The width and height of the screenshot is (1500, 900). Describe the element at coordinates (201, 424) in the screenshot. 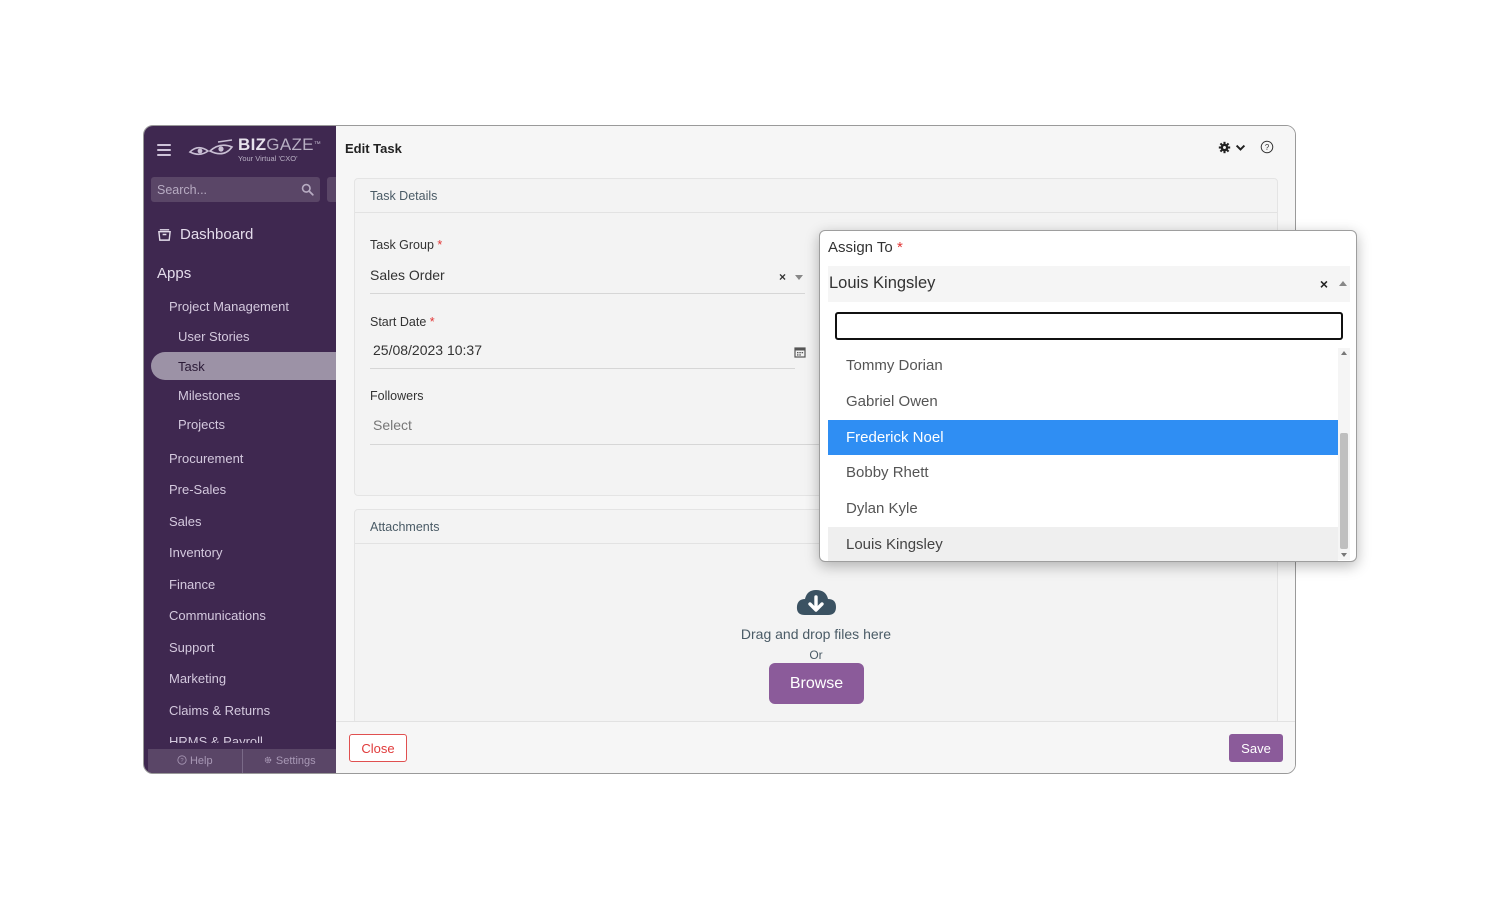

I see `nav-projects: Projects` at that location.